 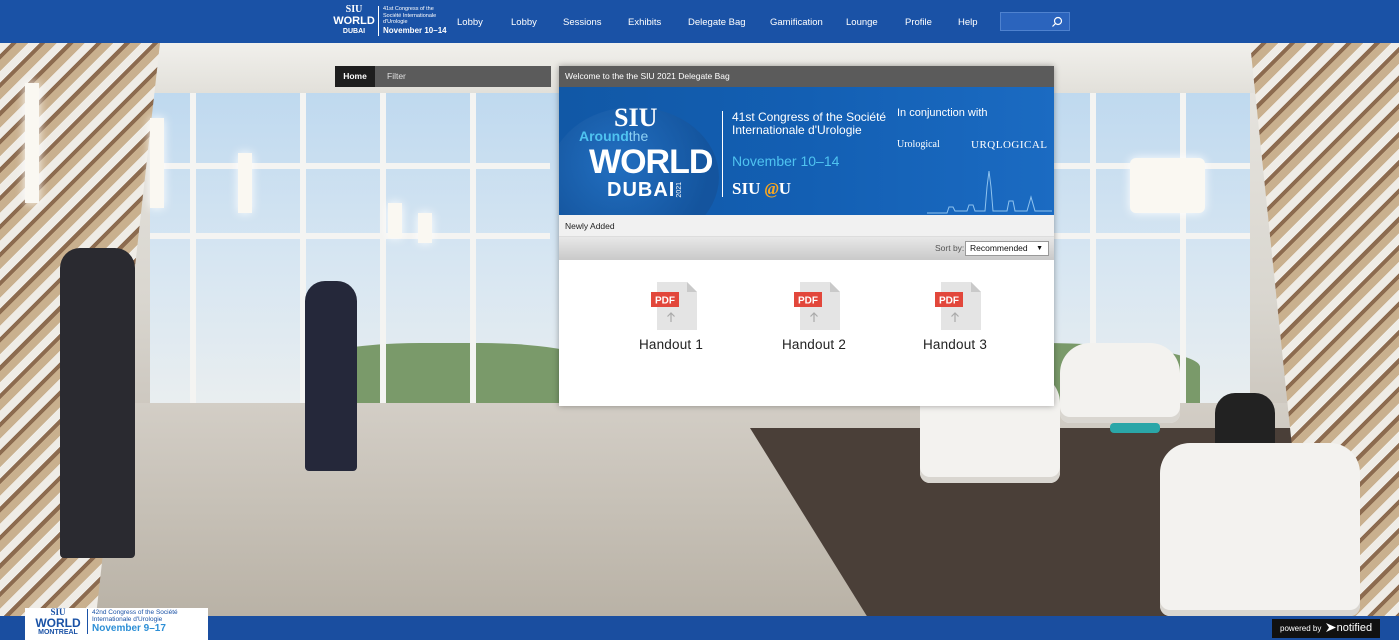 What do you see at coordinates (955, 344) in the screenshot?
I see `file-label: Handout 3` at bounding box center [955, 344].